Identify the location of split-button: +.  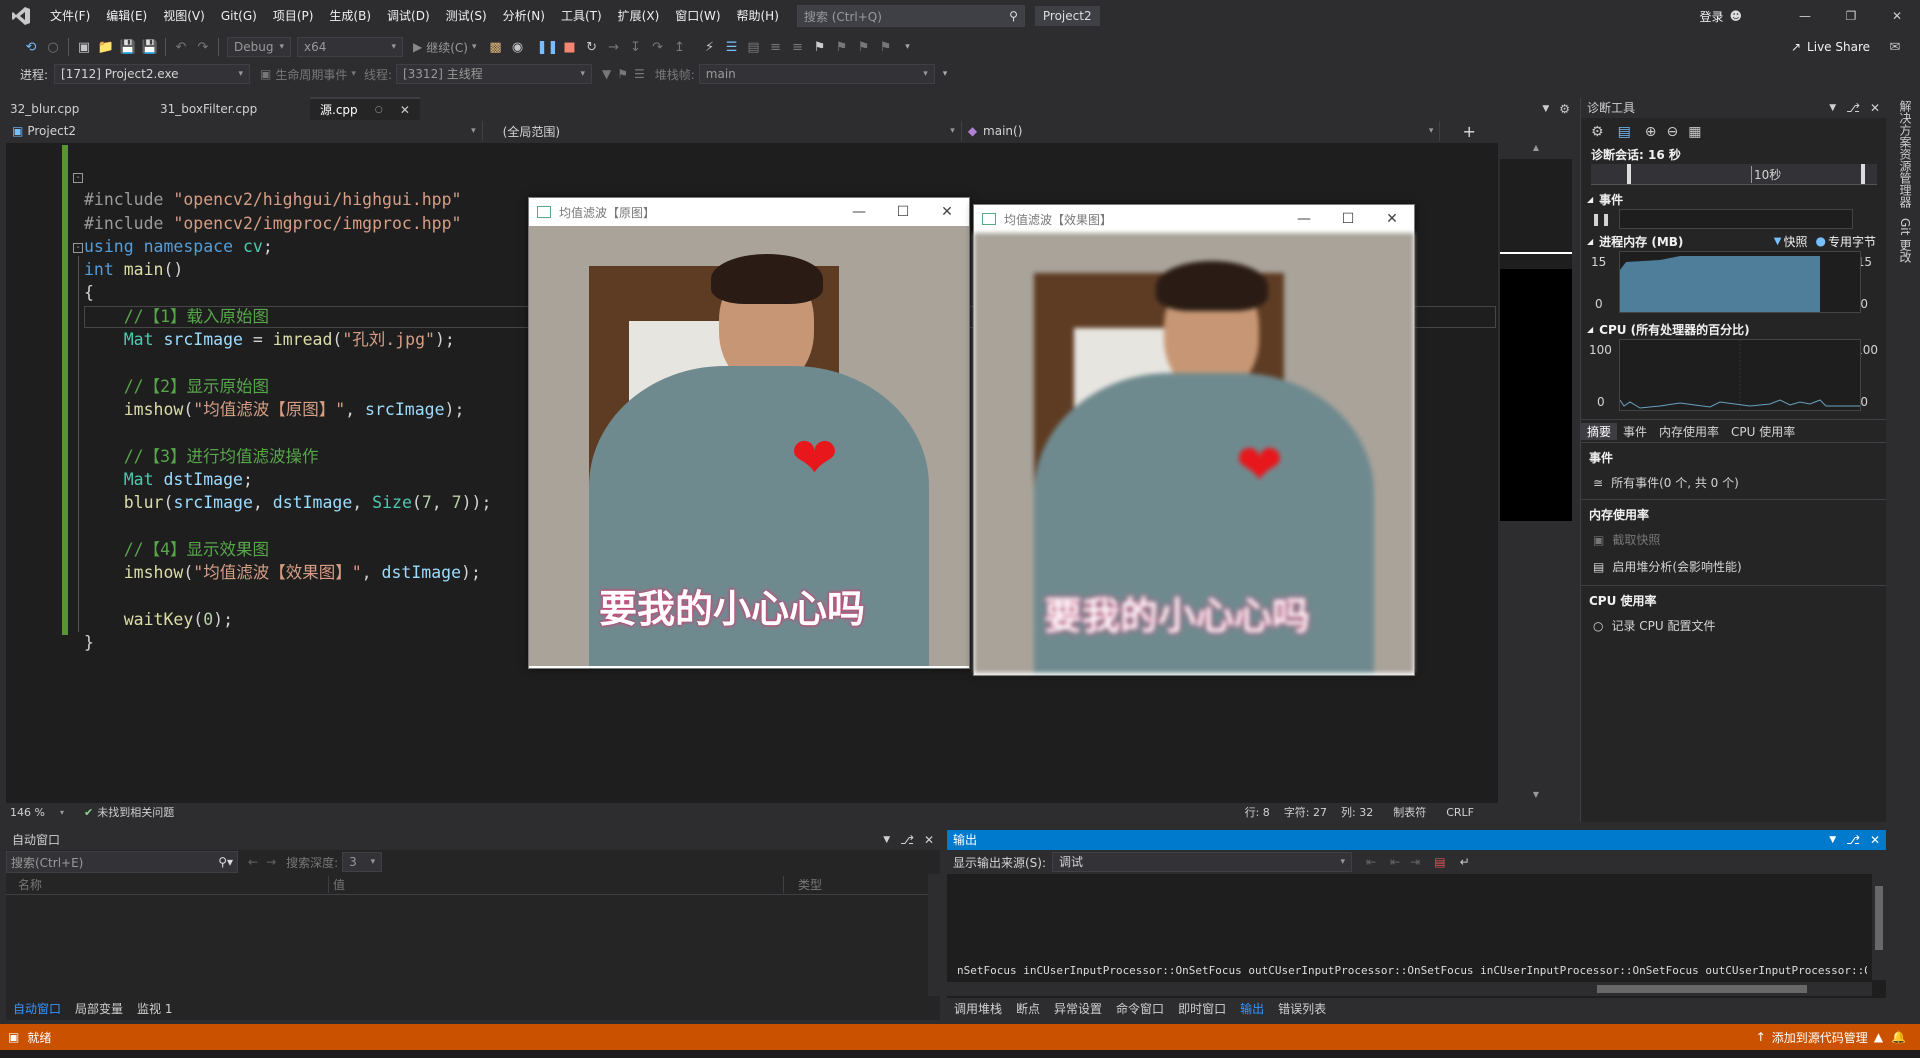
(1469, 131).